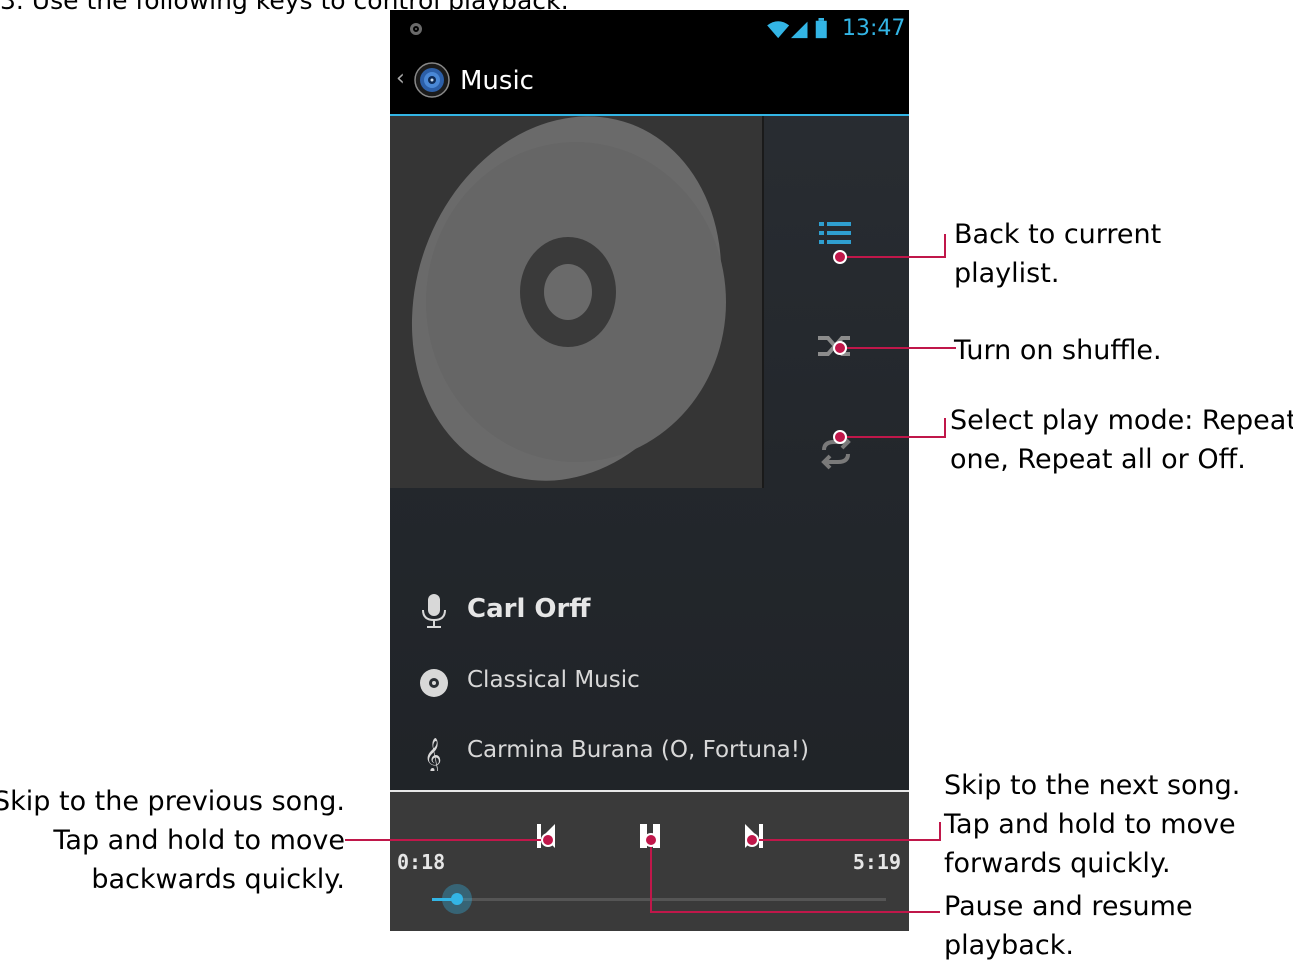  I want to click on callout-repeat-line1: Select play mode: Repeat, so click(1121, 420).